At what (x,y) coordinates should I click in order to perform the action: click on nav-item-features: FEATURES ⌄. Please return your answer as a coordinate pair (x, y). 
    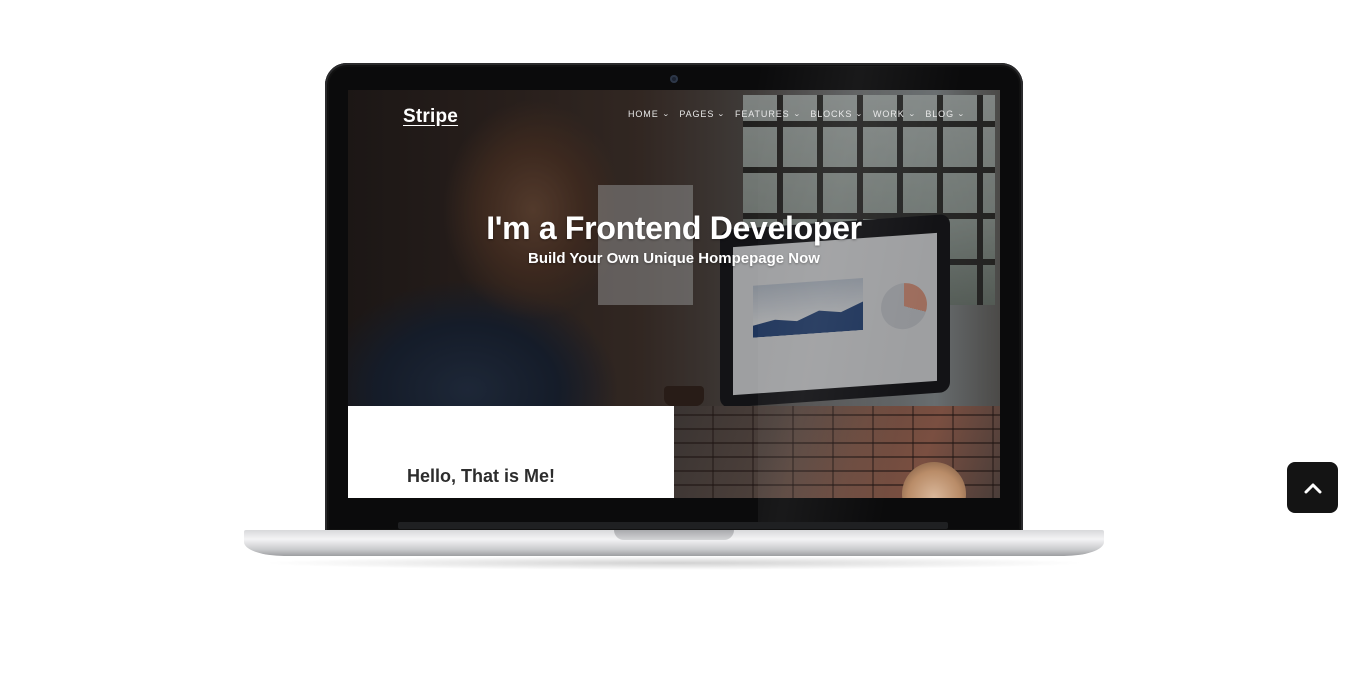
    Looking at the image, I should click on (767, 114).